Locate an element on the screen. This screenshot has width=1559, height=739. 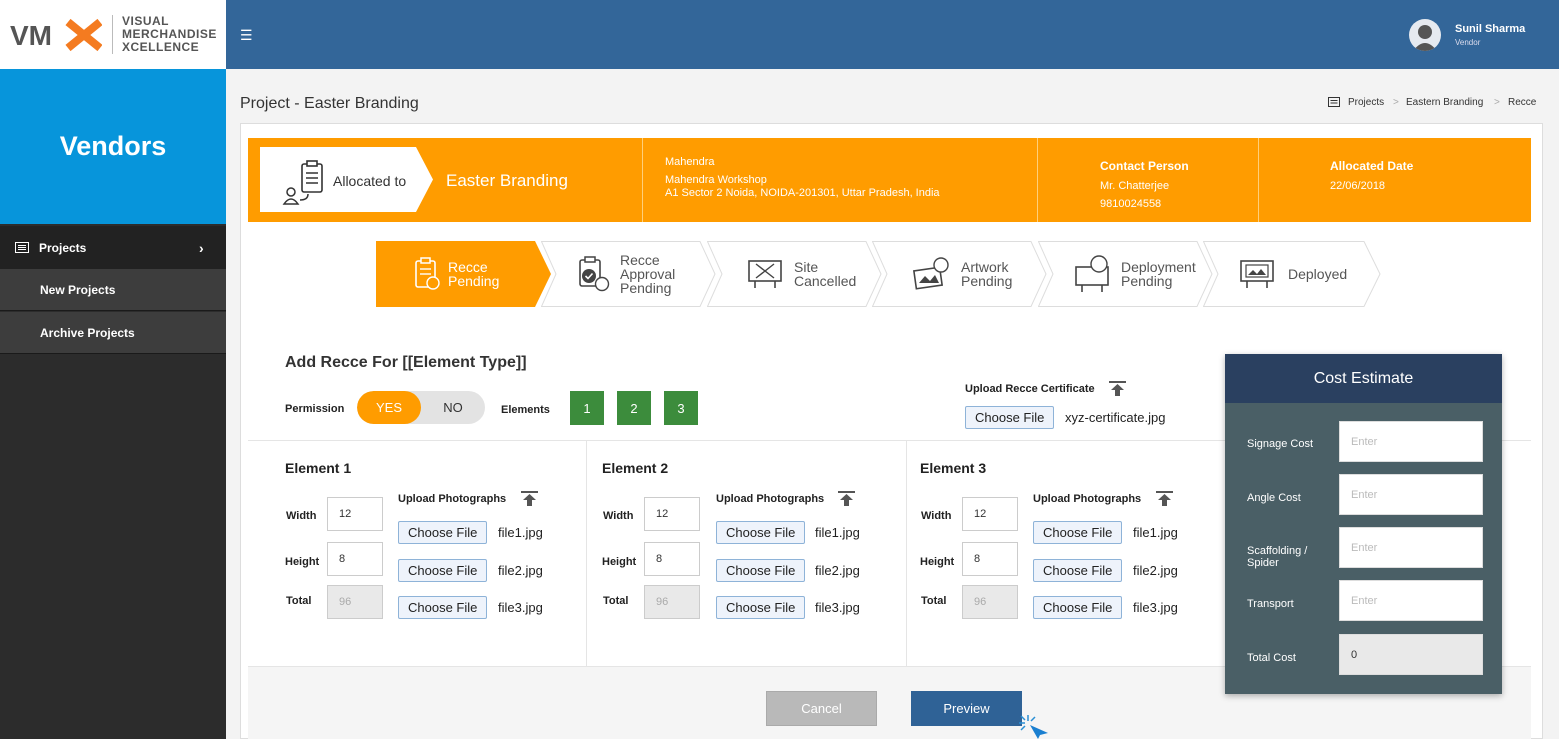
sidebar-item-new-projects: New Projects is located at coordinates (113, 290).